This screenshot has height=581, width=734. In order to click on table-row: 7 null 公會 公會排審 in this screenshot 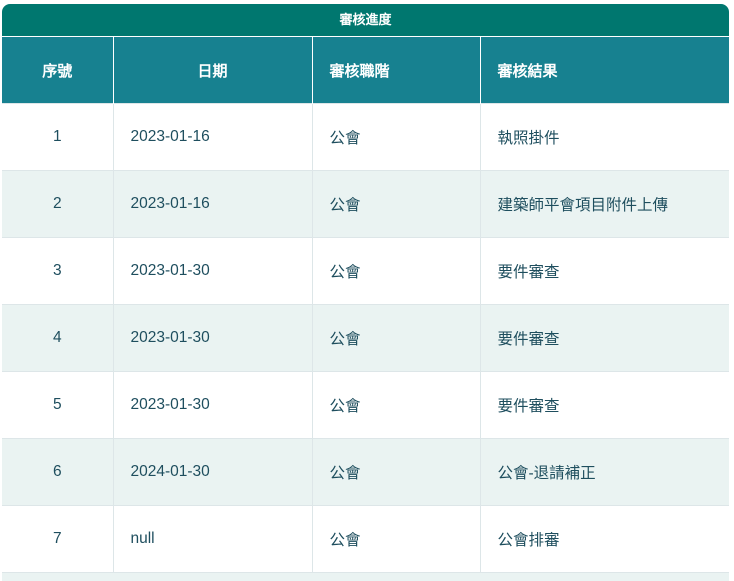, I will do `click(365, 538)`.